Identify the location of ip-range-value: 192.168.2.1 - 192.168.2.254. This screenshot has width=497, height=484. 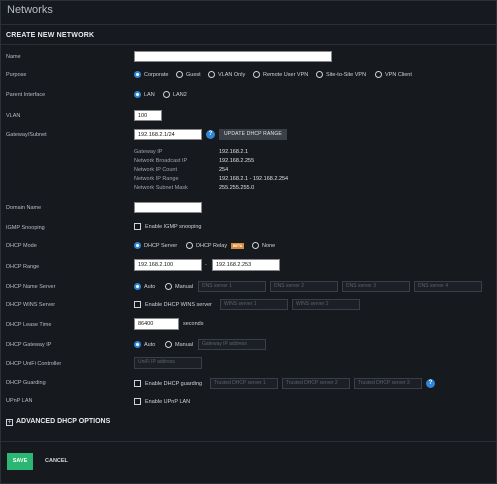
(254, 179).